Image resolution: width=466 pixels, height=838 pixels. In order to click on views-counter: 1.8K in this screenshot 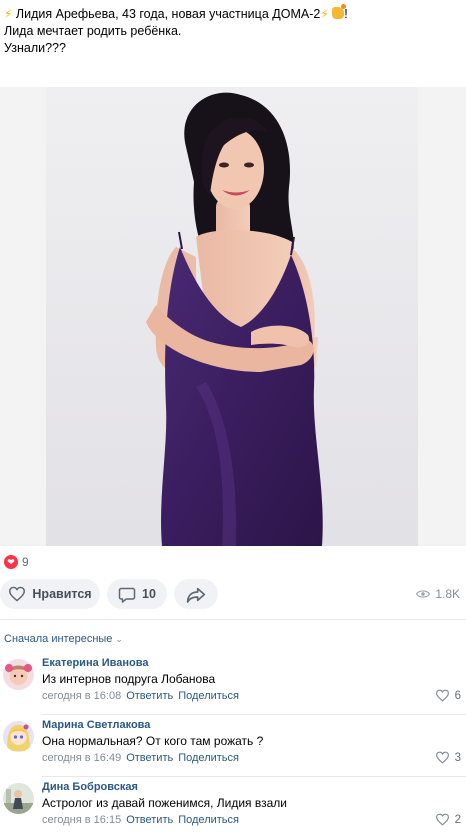, I will do `click(438, 594)`.